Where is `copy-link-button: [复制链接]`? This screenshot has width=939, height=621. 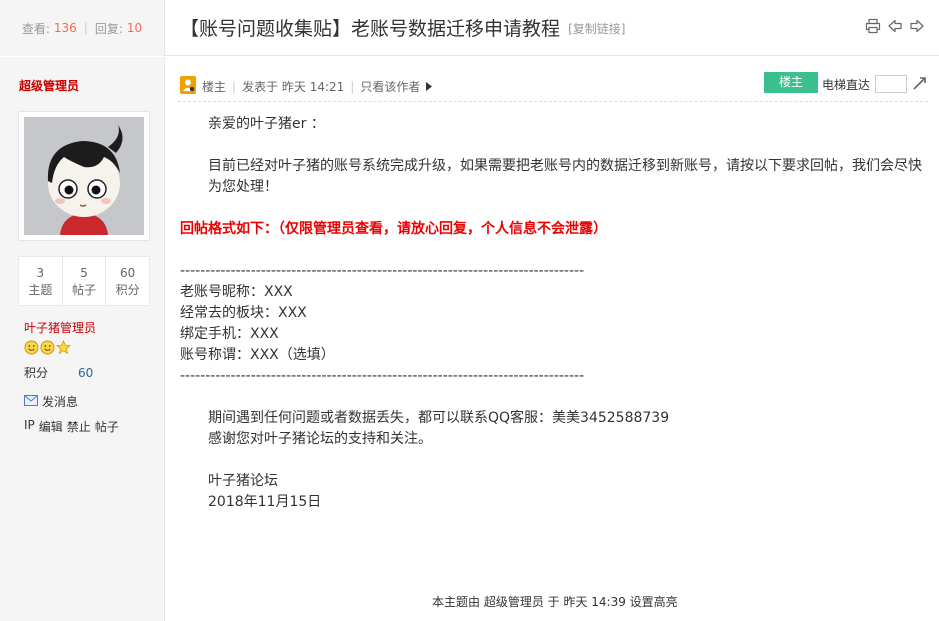 copy-link-button: [复制链接] is located at coordinates (596, 29).